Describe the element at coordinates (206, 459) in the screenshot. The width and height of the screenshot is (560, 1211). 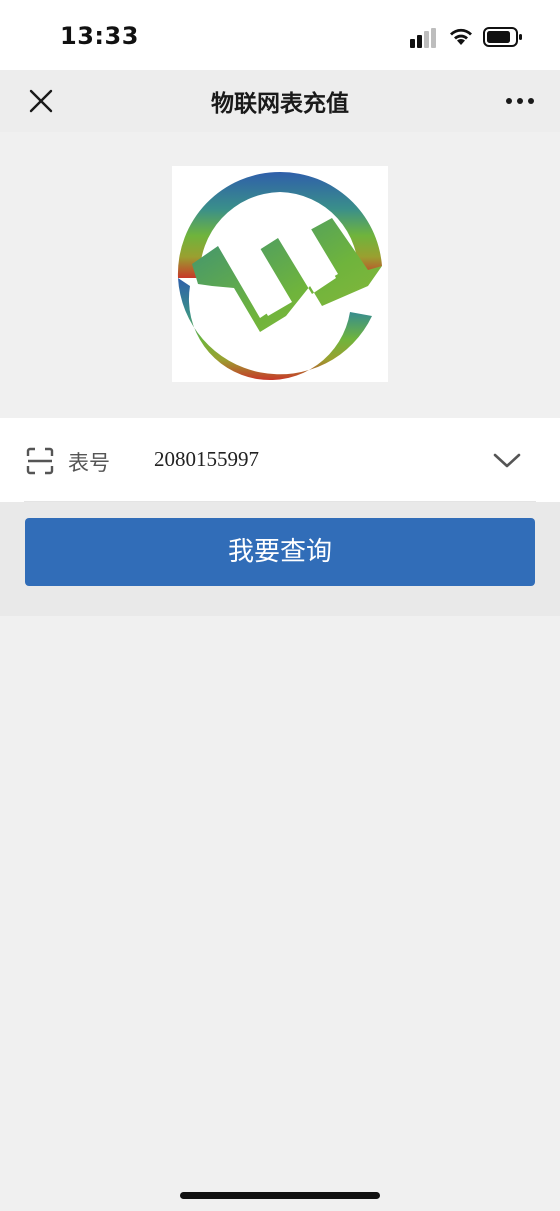
I see `meter-number-field: 2080155997` at that location.